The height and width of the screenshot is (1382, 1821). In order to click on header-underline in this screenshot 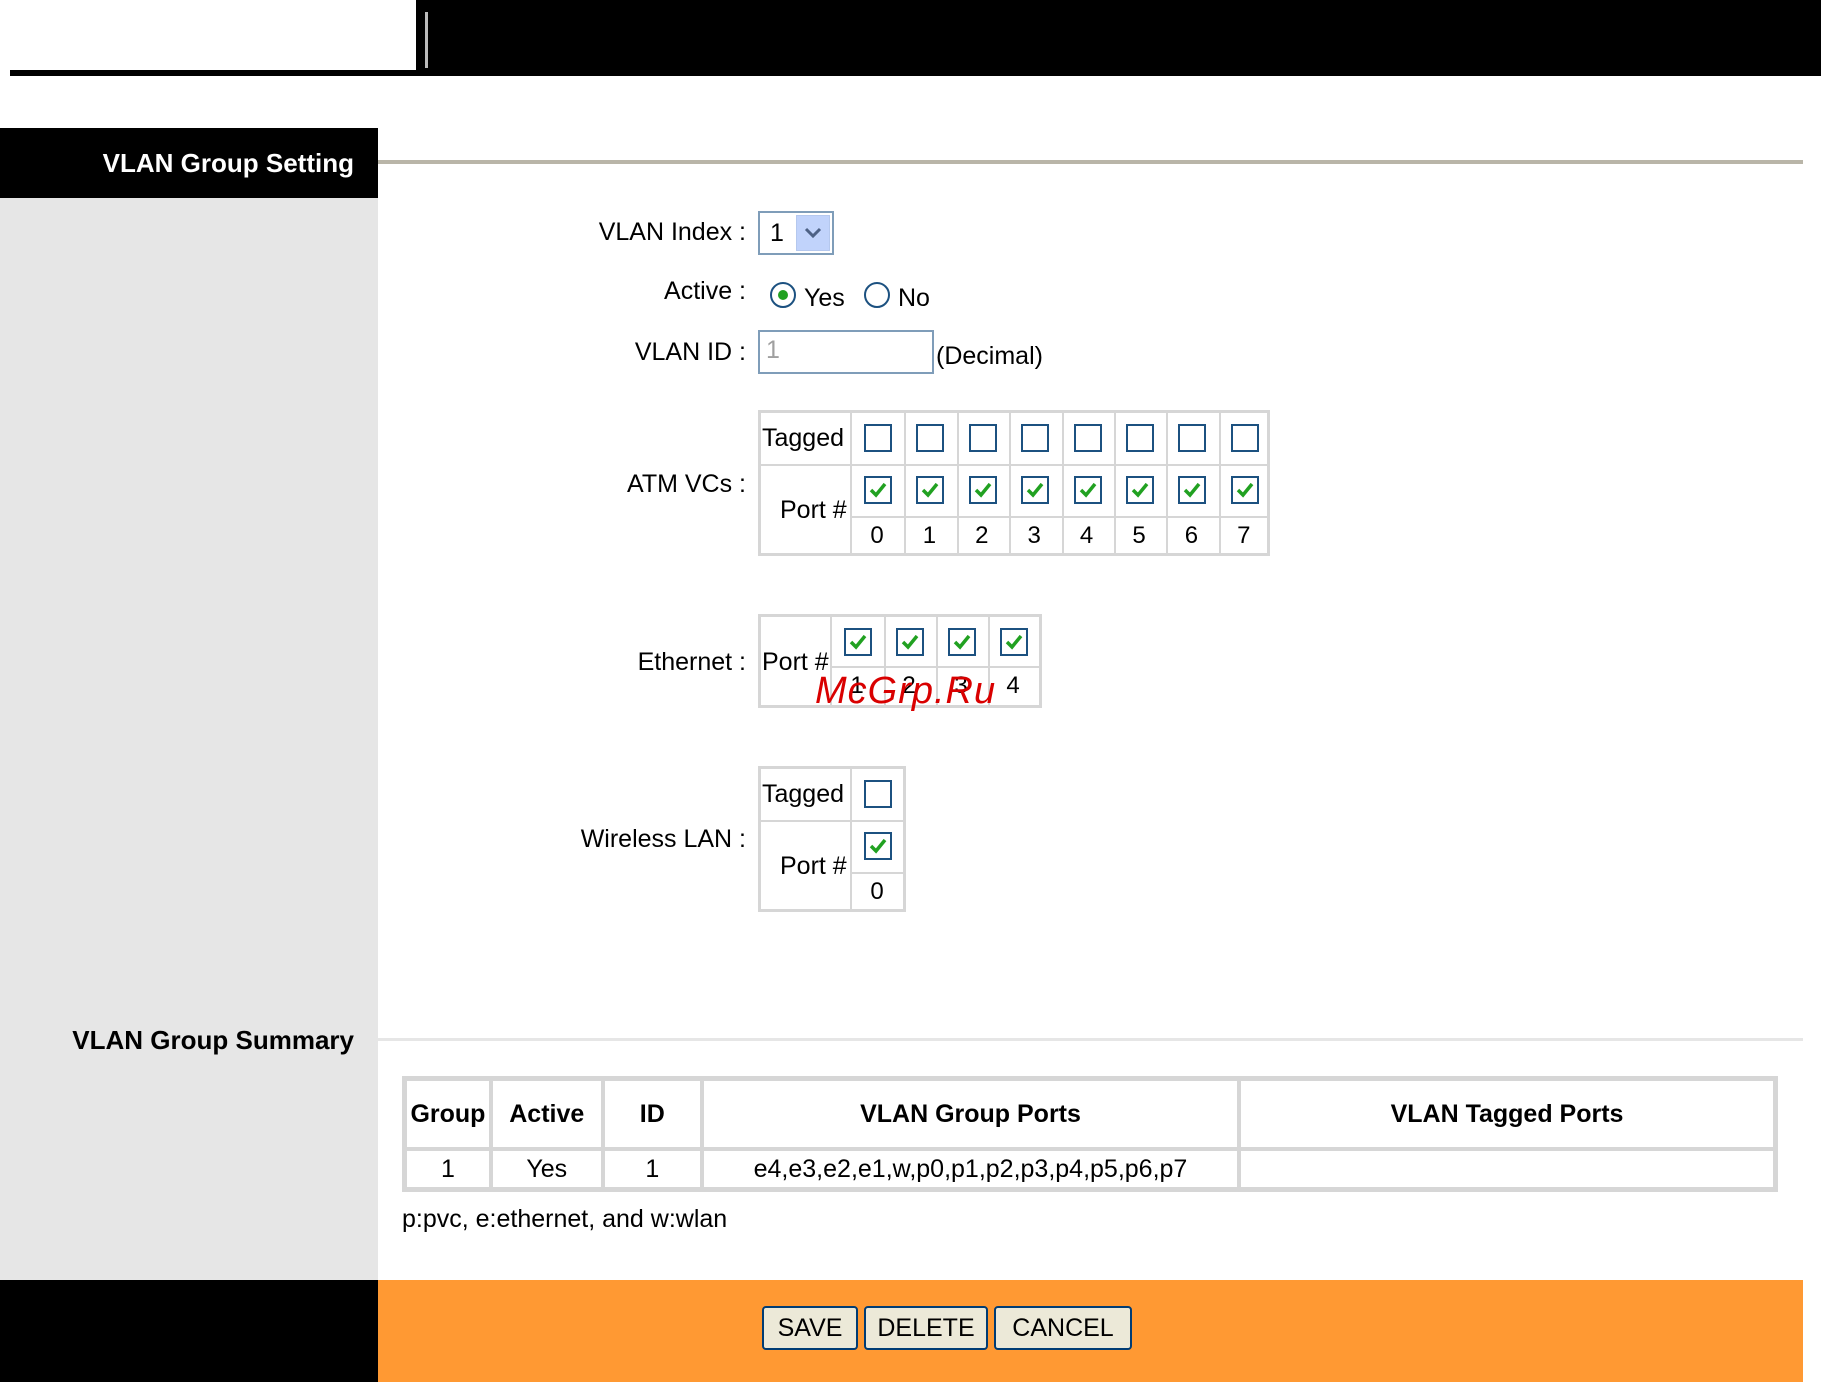, I will do `click(213, 73)`.